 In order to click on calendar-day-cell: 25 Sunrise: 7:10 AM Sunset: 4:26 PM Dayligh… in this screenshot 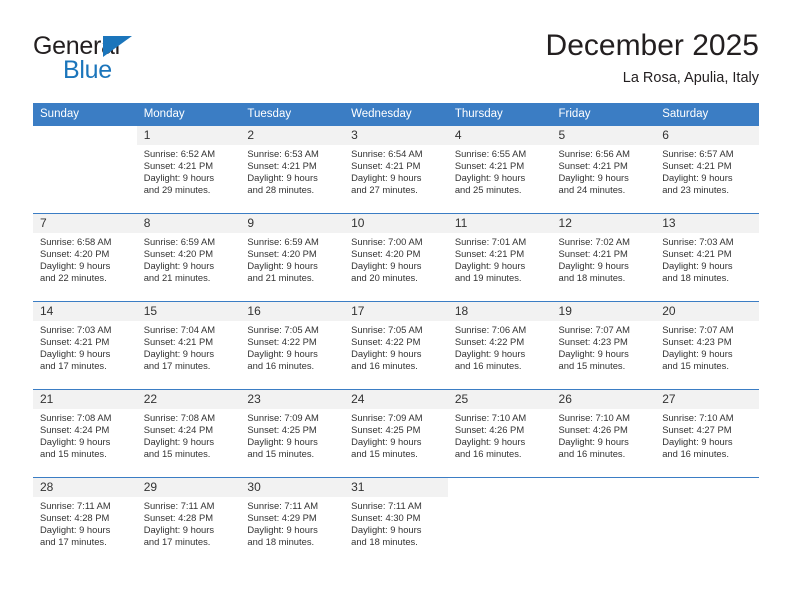, I will do `click(499, 433)`.